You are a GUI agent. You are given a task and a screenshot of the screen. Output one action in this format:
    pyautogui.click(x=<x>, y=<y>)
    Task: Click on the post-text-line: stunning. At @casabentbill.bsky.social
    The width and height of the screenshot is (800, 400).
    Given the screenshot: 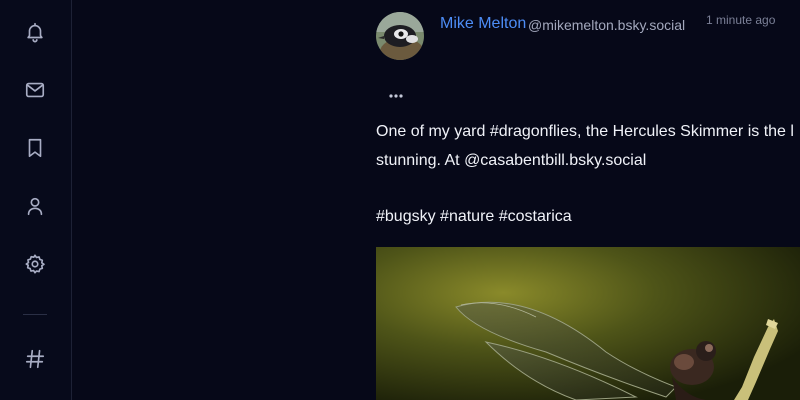 What is the action you would take?
    pyautogui.click(x=511, y=160)
    